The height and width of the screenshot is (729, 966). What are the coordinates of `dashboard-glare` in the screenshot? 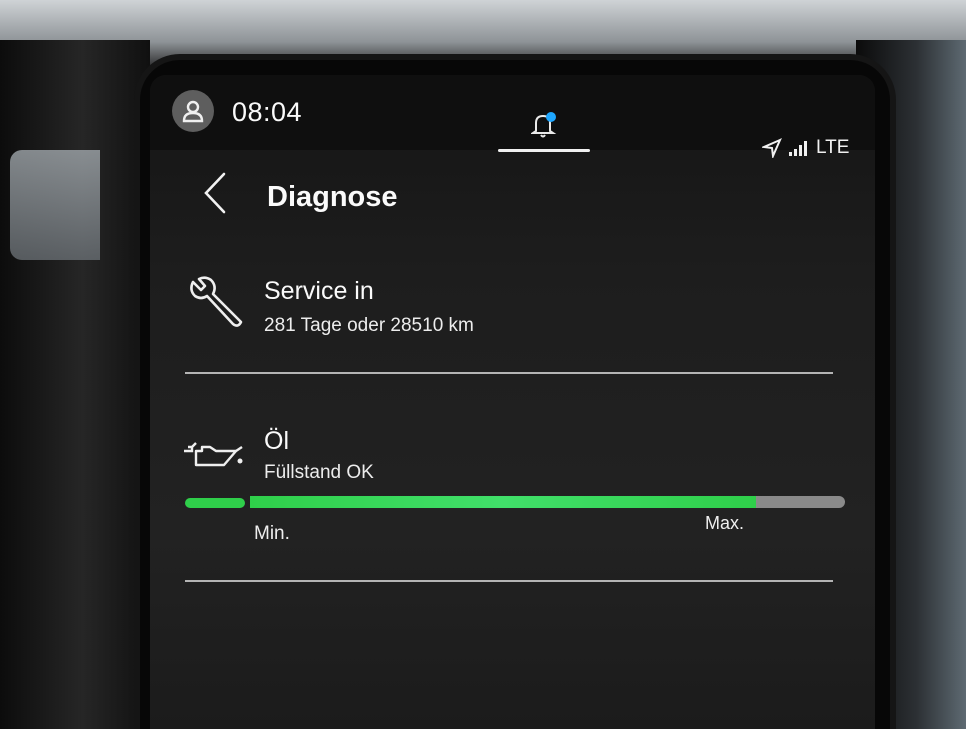 It's located at (55, 205).